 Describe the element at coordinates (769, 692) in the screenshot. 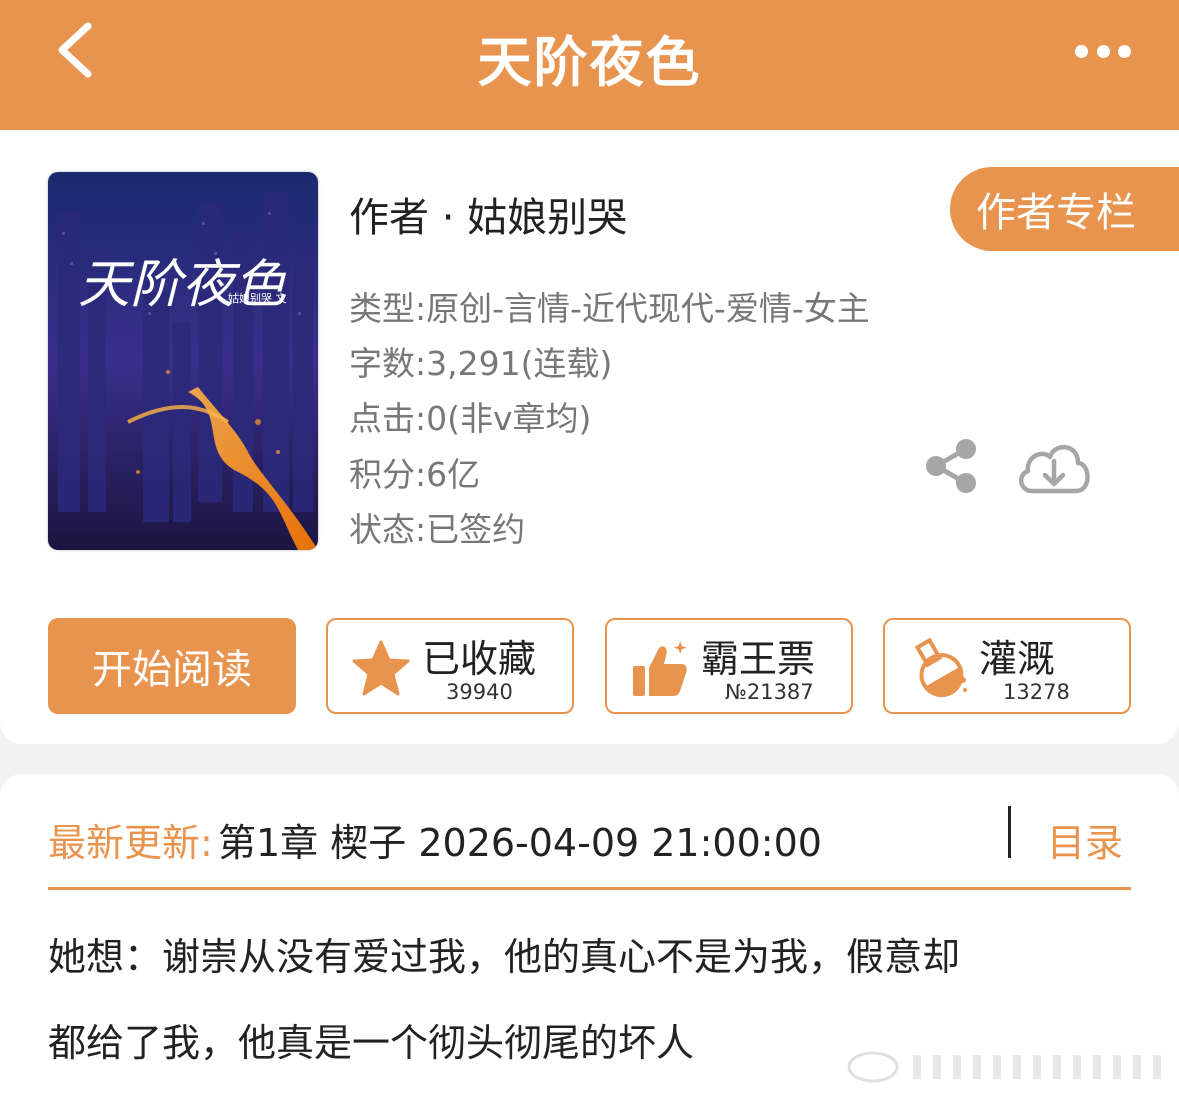

I see `vote-count: №21387` at that location.